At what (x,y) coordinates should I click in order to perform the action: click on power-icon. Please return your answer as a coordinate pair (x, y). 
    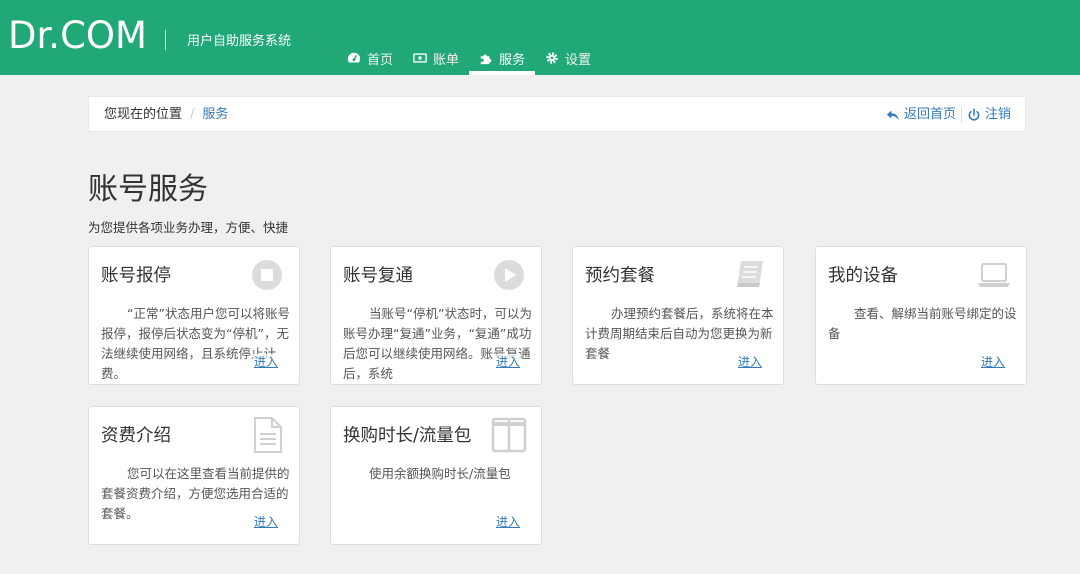
    Looking at the image, I should click on (974, 114).